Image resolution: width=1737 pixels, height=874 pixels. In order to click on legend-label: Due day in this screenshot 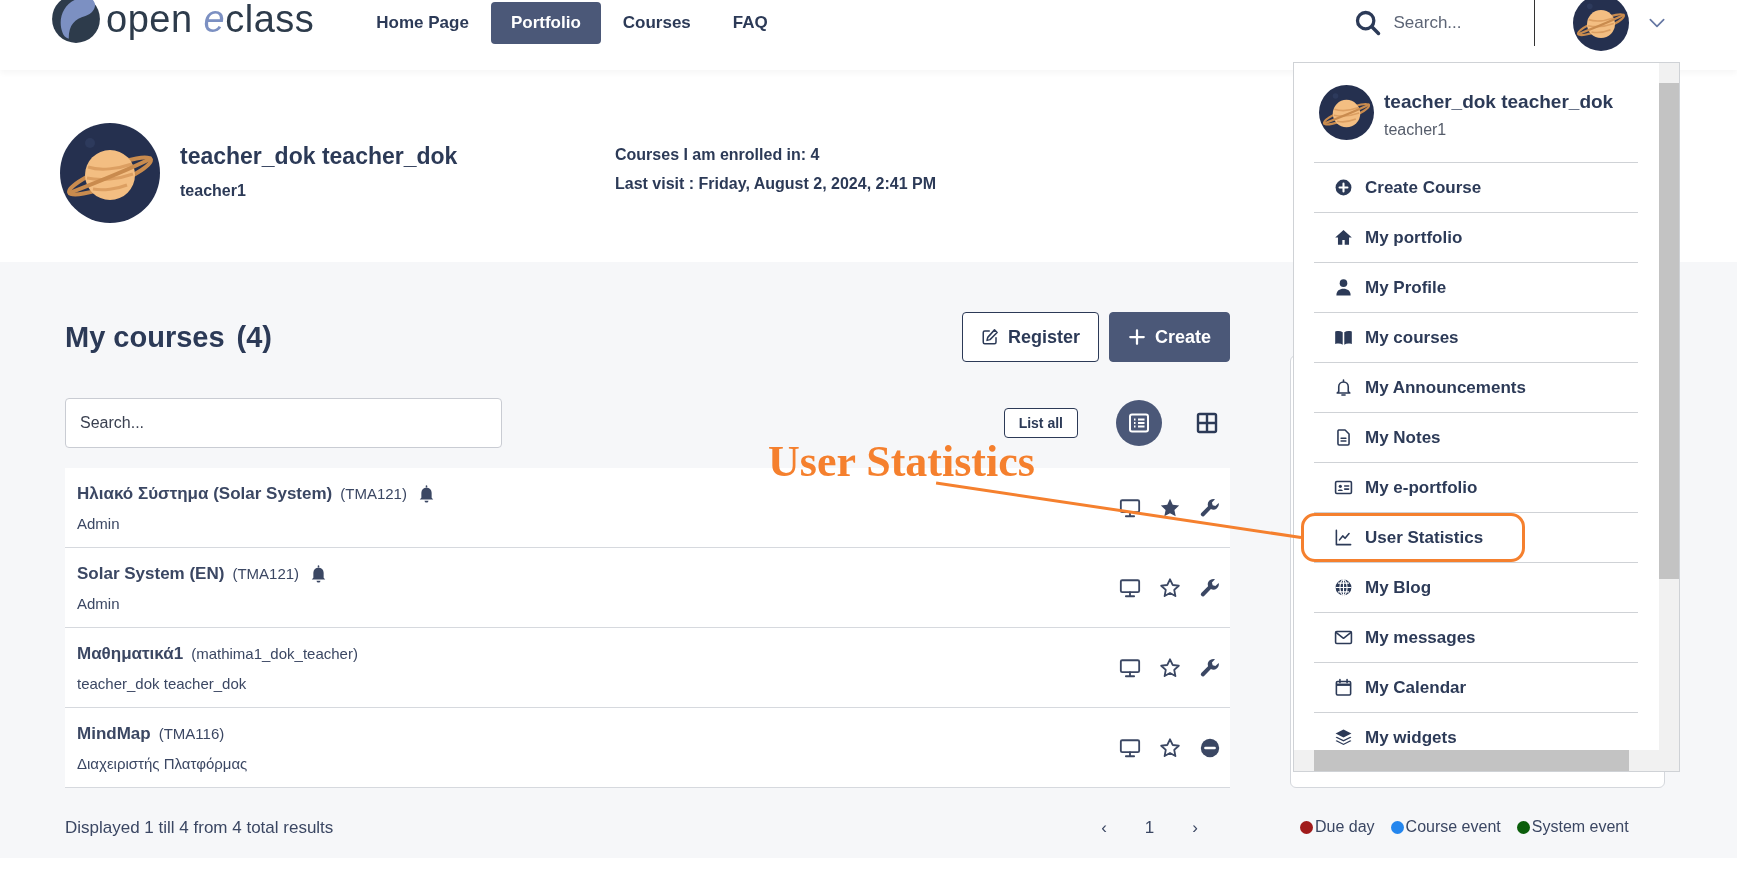, I will do `click(1345, 827)`.